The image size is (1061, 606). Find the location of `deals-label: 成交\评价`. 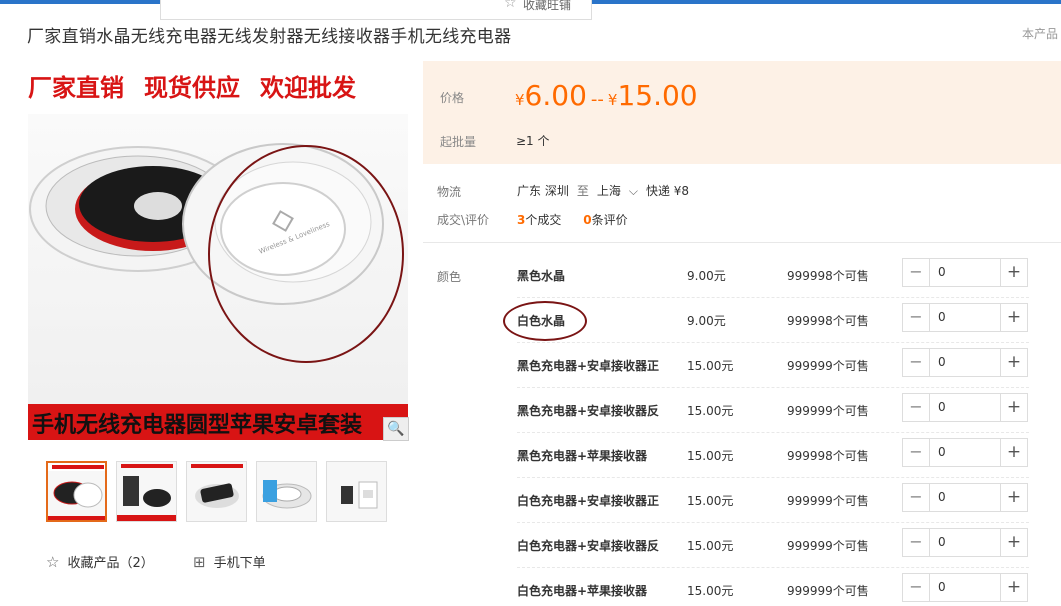

deals-label: 成交\评价 is located at coordinates (463, 220).